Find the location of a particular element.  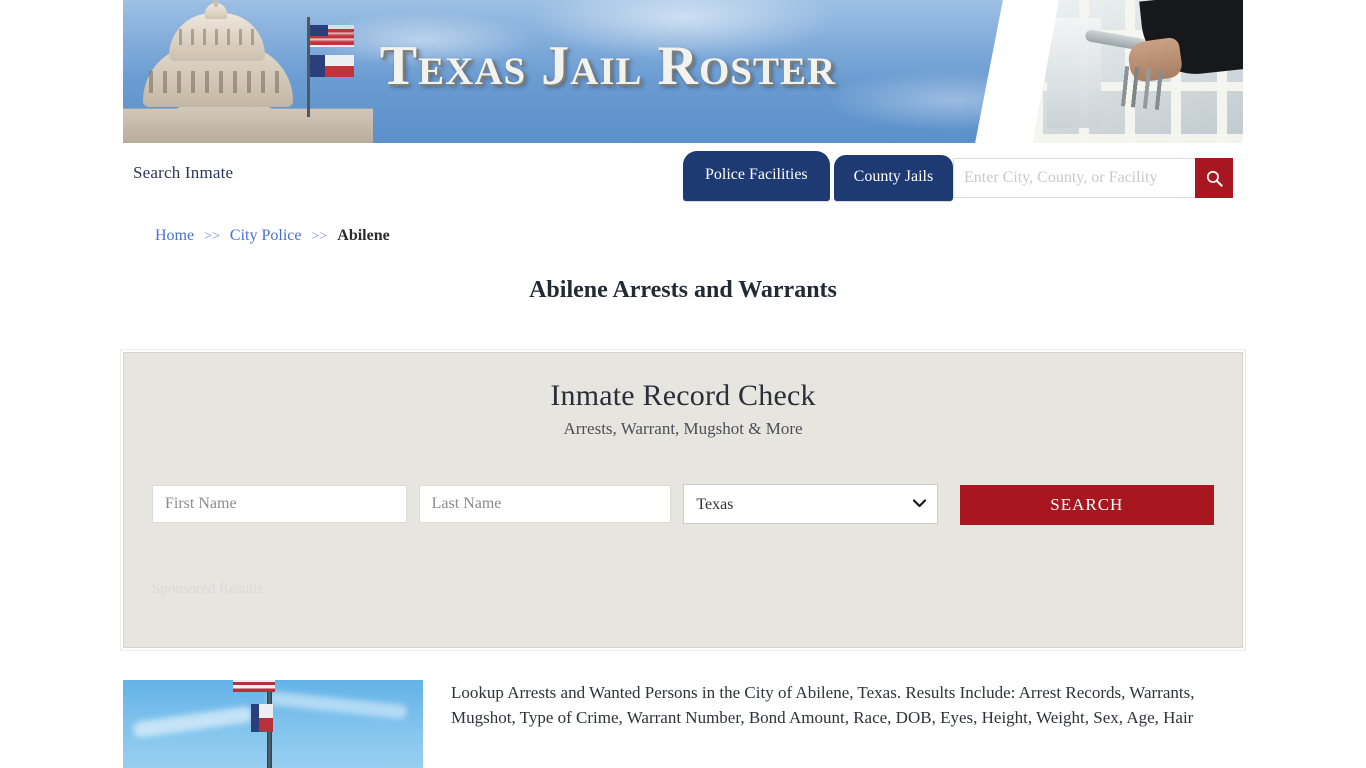

nav-tabs: Police Facilities County Jails is located at coordinates (818, 176).